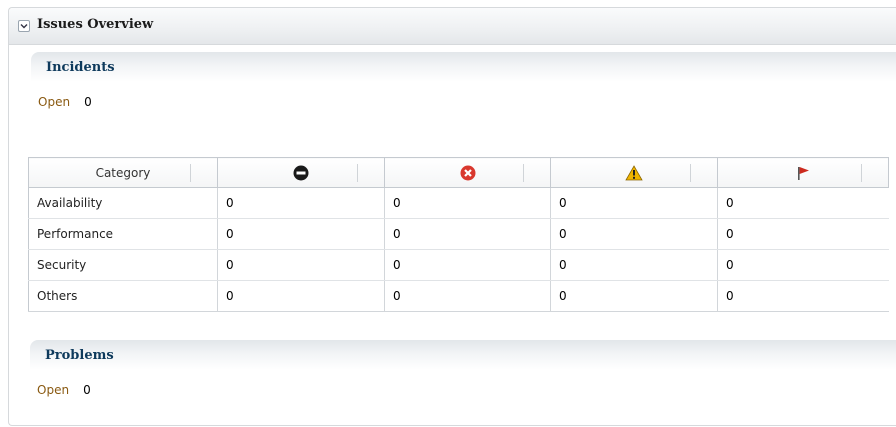 The height and width of the screenshot is (427, 896). I want to click on problems-open-value: 0, so click(87, 390).